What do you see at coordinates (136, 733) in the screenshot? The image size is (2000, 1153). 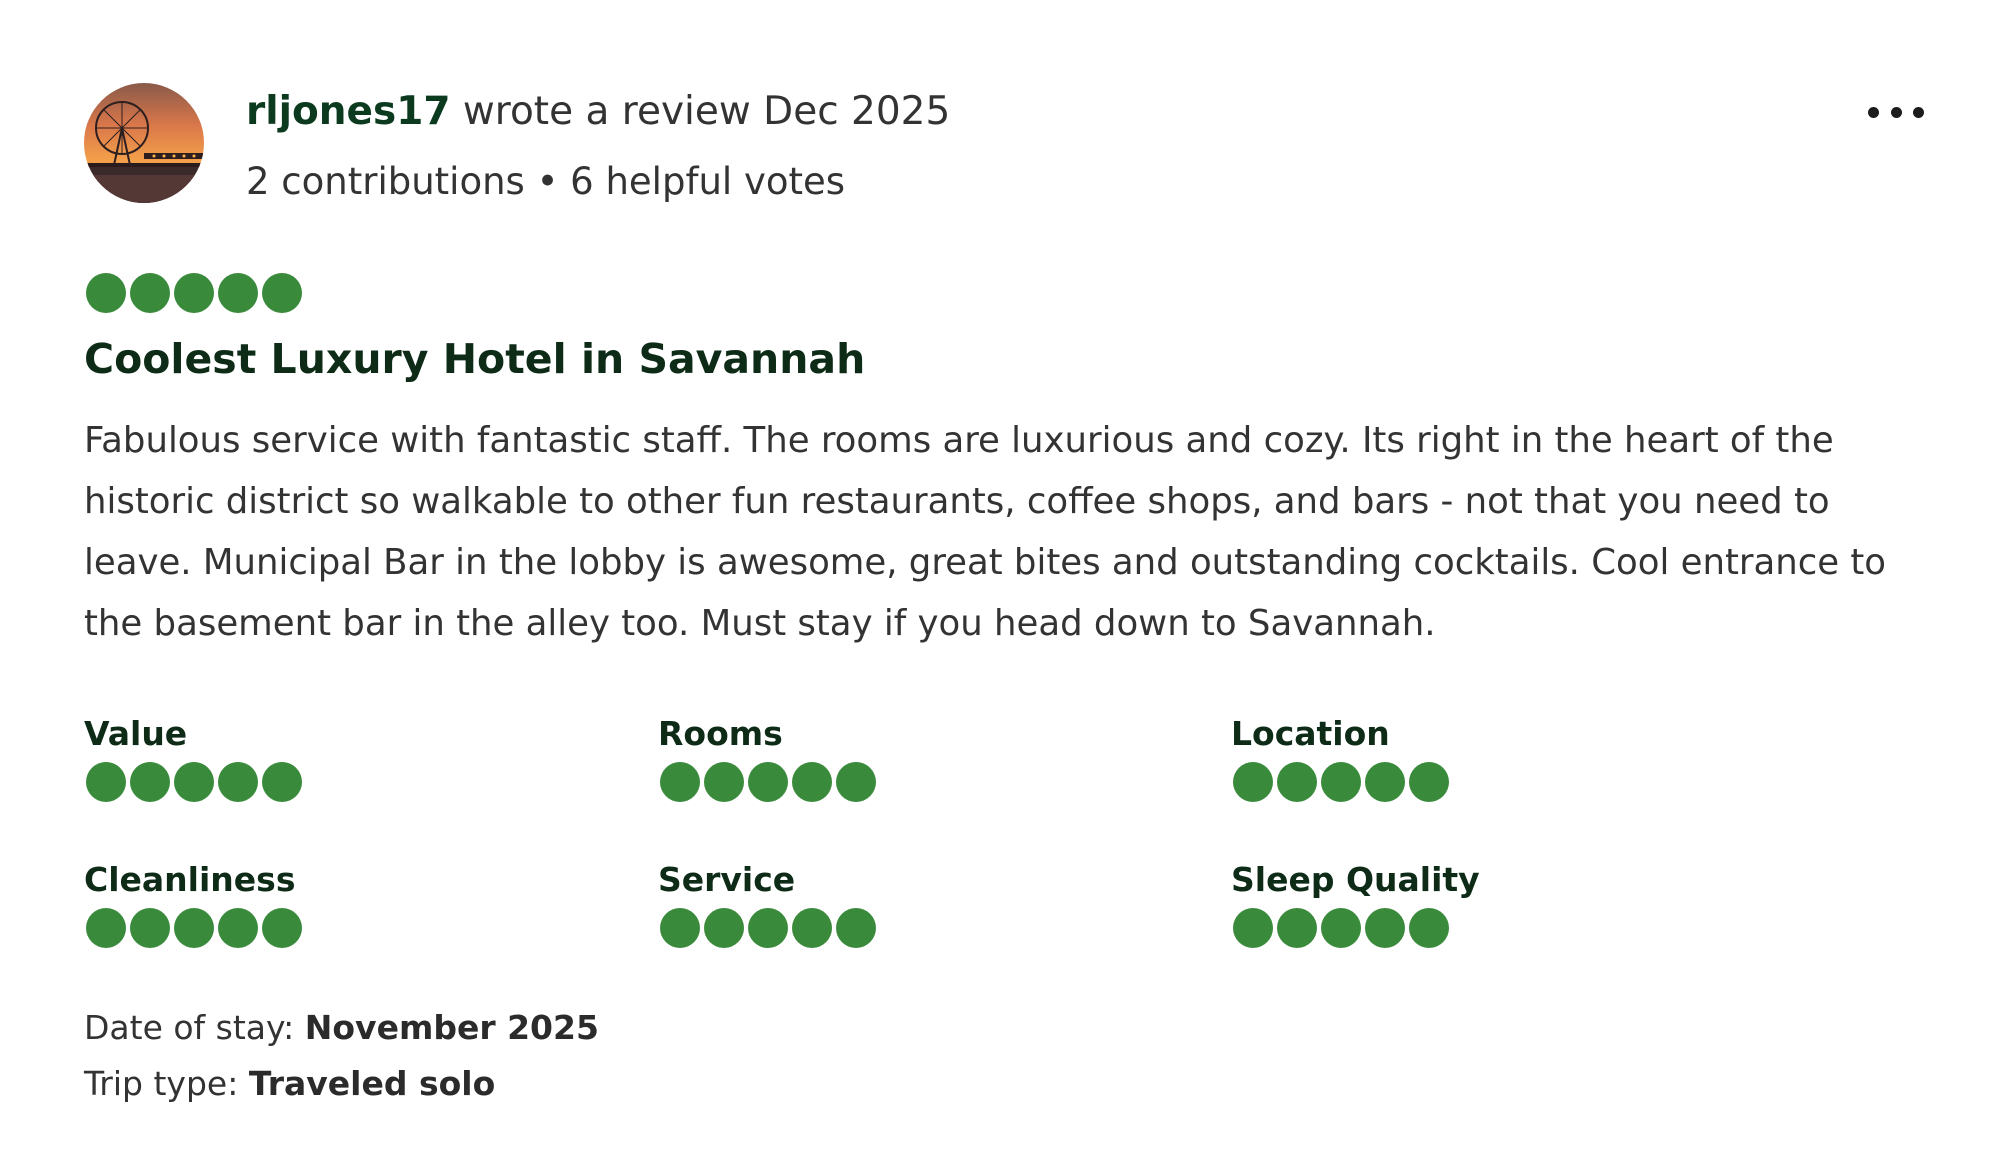 I see `sub-rating-label: Value` at bounding box center [136, 733].